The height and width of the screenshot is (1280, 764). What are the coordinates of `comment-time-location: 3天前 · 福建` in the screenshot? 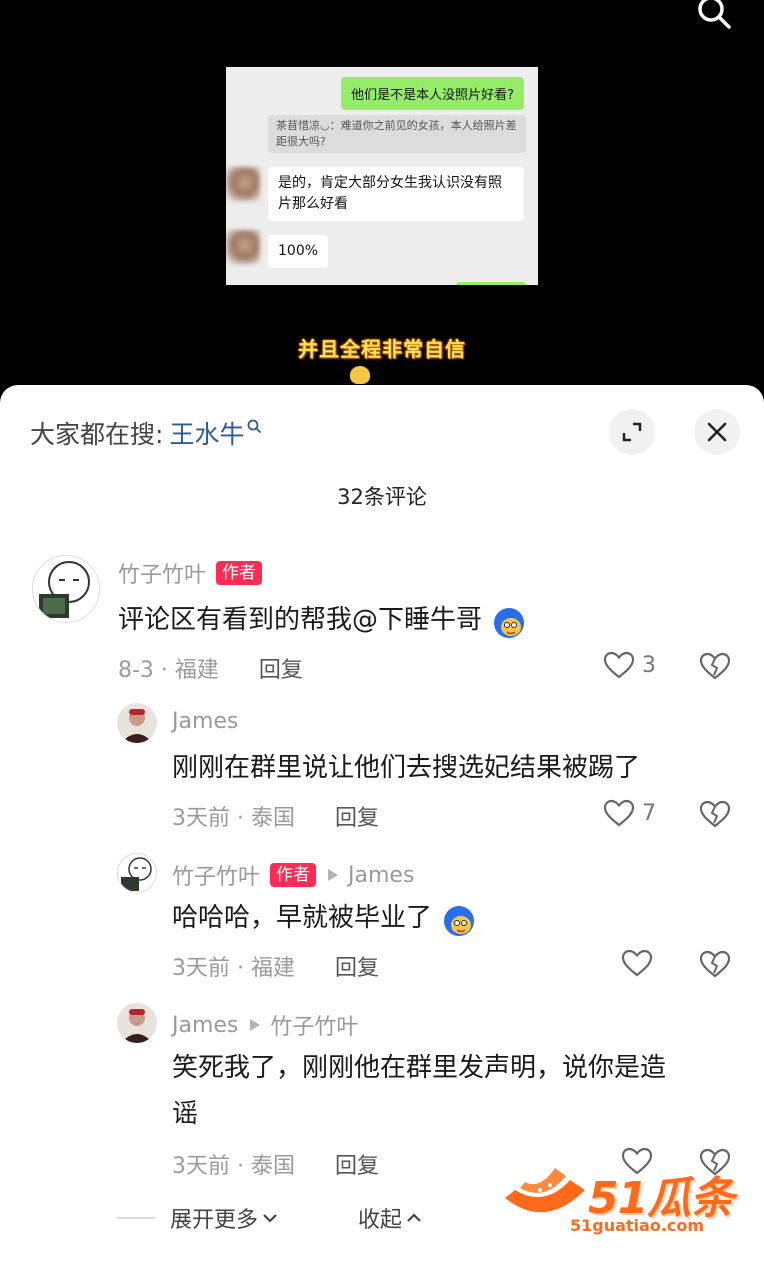 It's located at (233, 968).